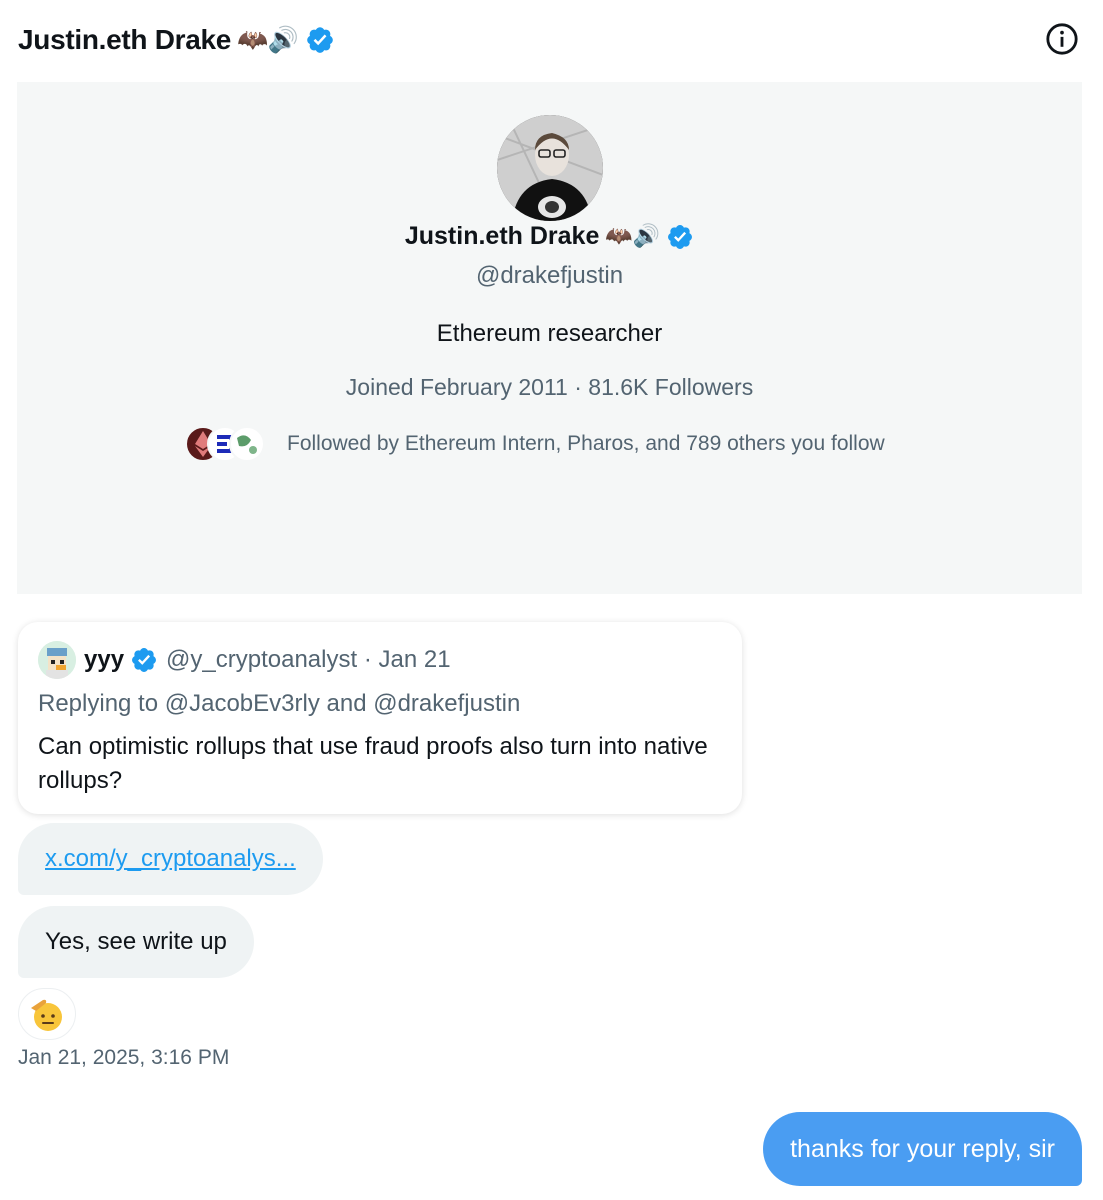  I want to click on profile-name-emoji: 🦇🔊, so click(633, 236).